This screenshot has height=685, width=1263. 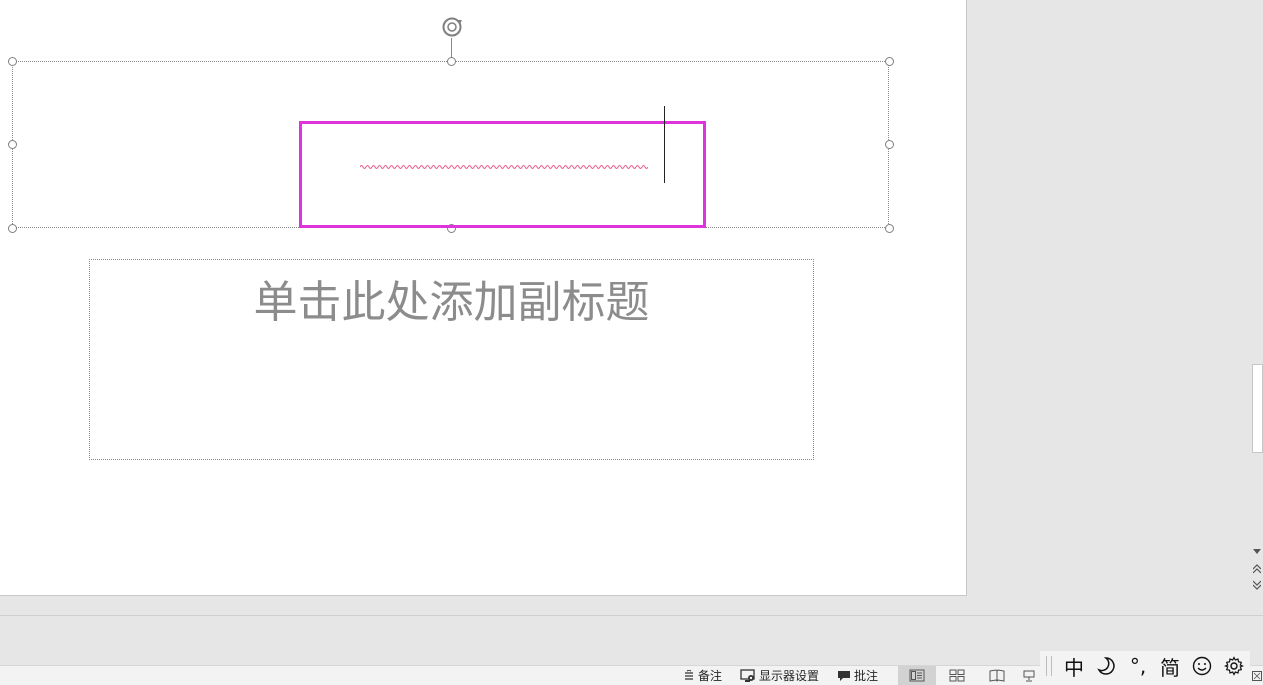 What do you see at coordinates (664, 144) in the screenshot?
I see `text-caret` at bounding box center [664, 144].